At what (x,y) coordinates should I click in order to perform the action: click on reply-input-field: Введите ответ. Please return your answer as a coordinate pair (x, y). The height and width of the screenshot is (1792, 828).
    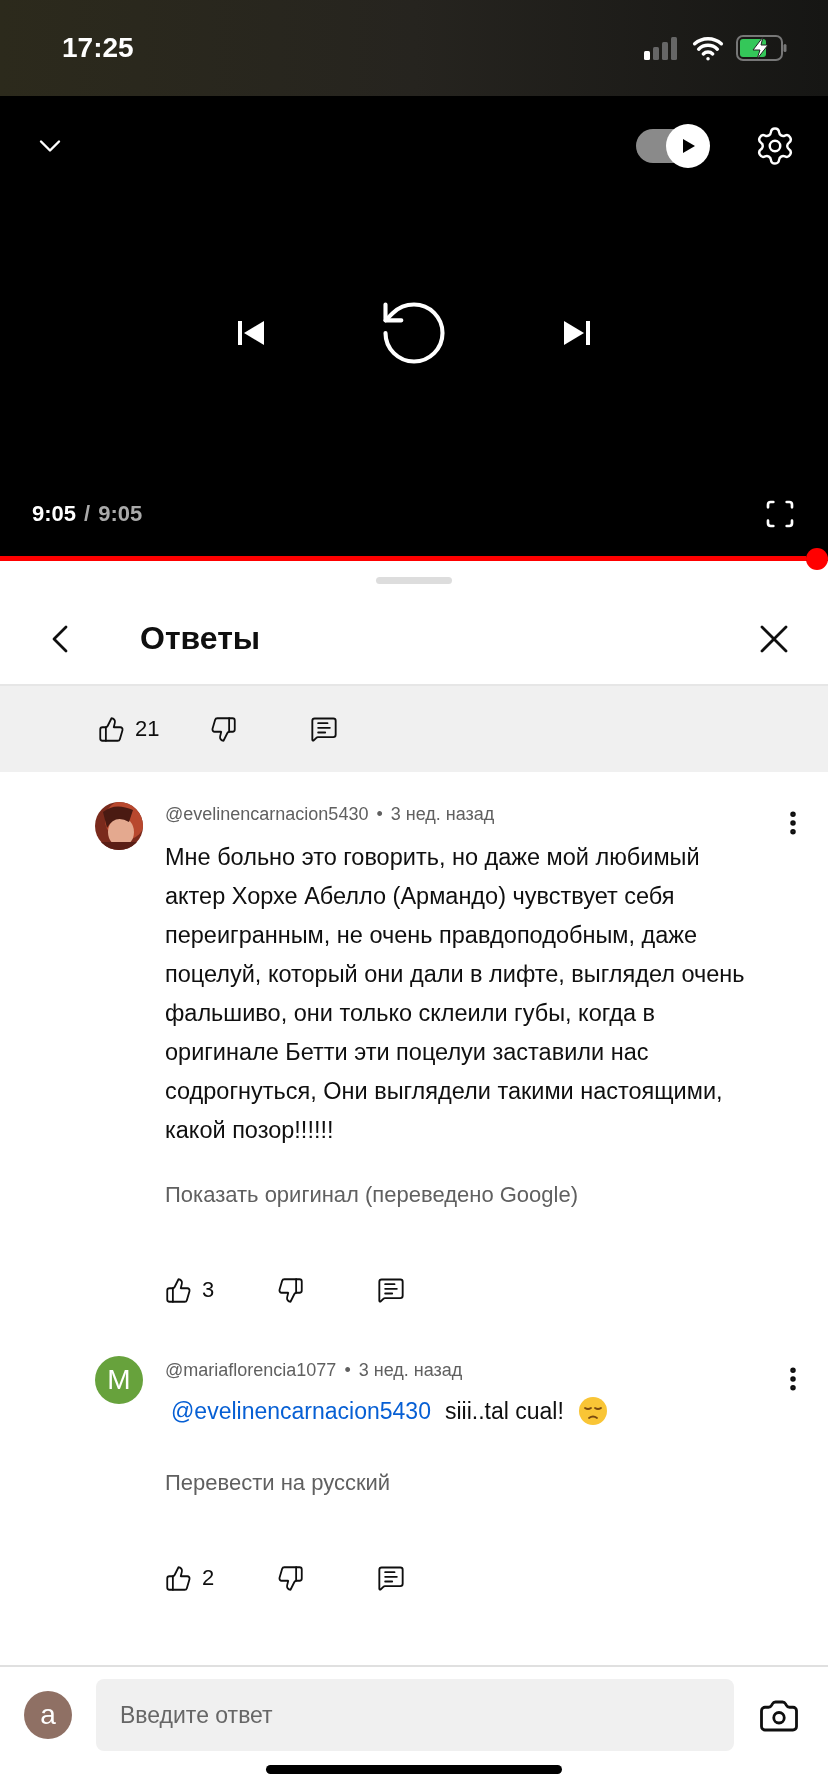
    Looking at the image, I should click on (415, 1715).